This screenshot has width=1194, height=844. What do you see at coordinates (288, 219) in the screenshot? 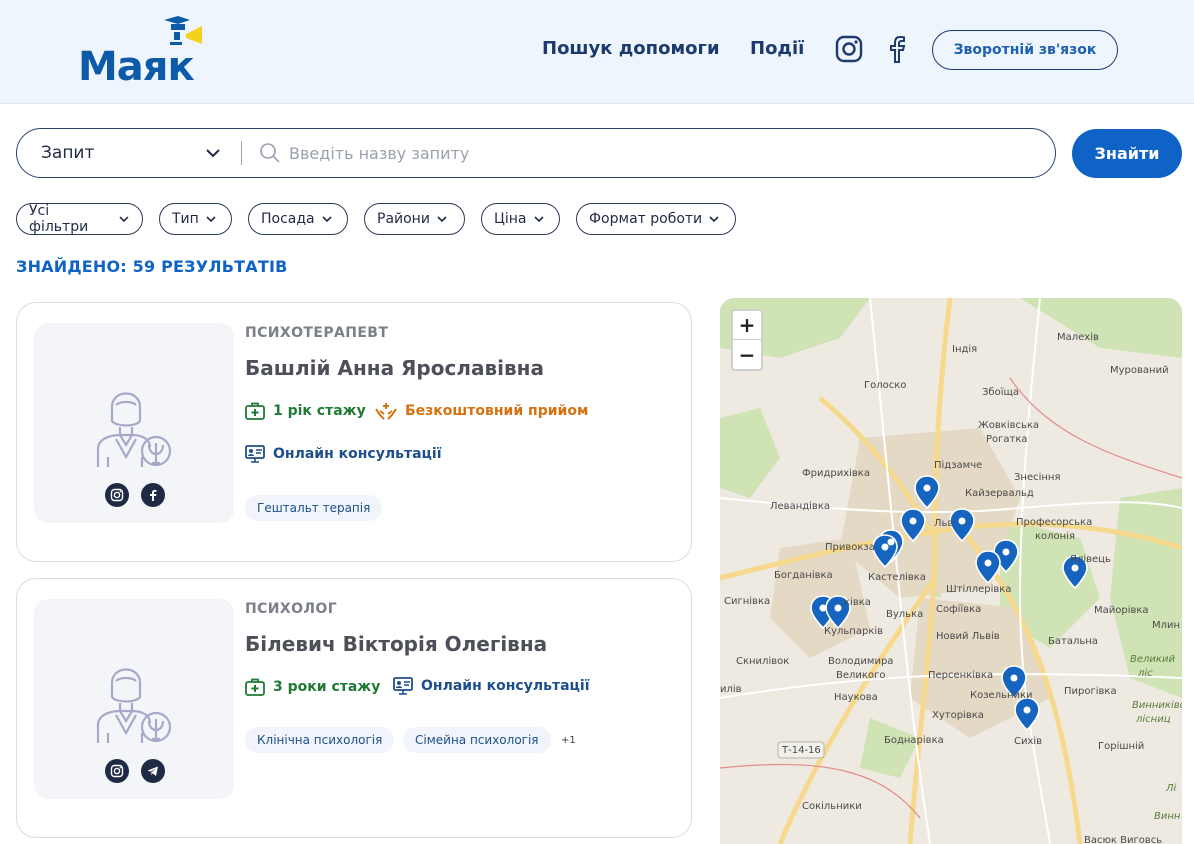
I see `filter-label: Посада` at bounding box center [288, 219].